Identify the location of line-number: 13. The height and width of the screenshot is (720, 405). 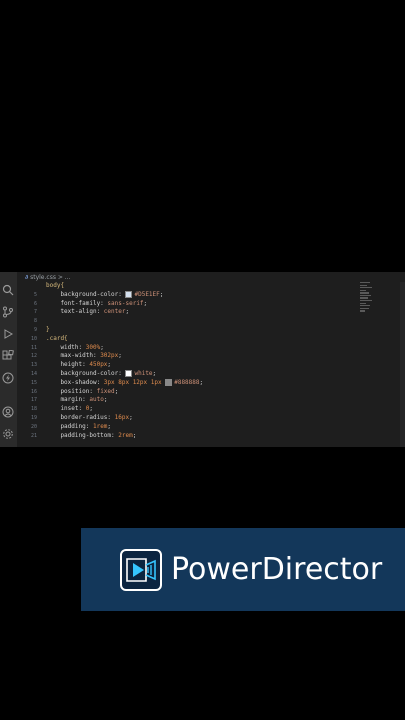
(33, 365).